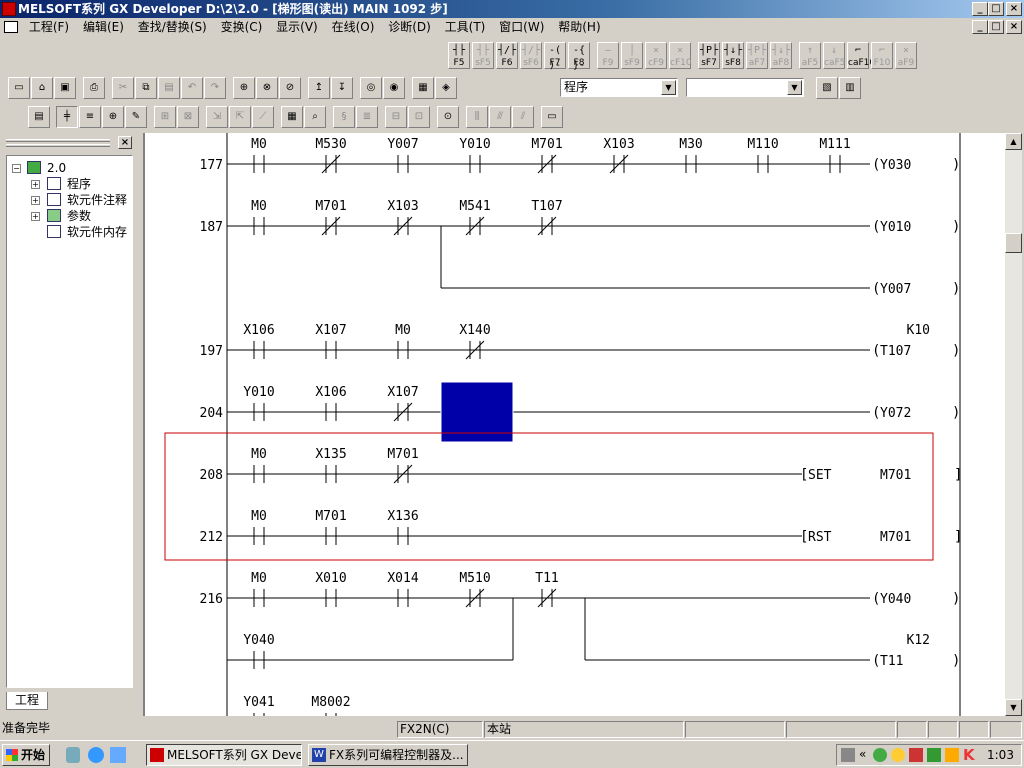  Describe the element at coordinates (934, 755) in the screenshot. I see `chart-icon` at that location.